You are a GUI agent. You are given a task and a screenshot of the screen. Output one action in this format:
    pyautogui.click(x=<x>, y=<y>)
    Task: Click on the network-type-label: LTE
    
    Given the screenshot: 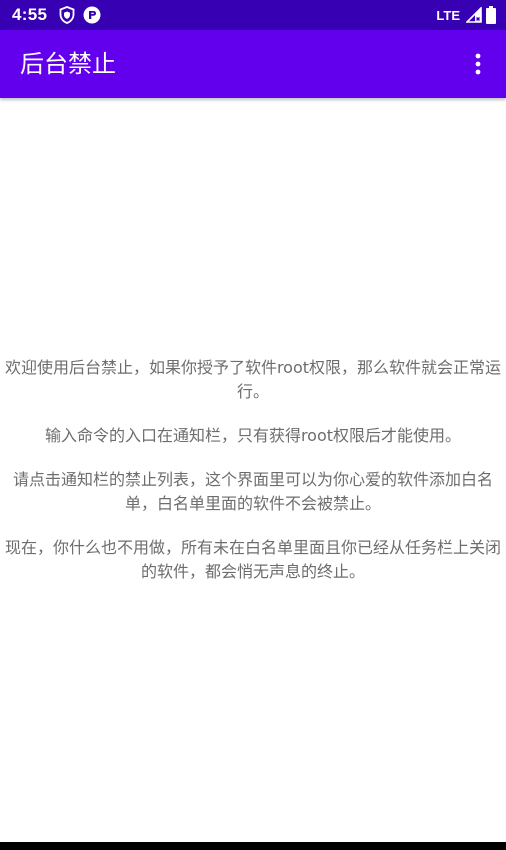 What is the action you would take?
    pyautogui.click(x=448, y=15)
    